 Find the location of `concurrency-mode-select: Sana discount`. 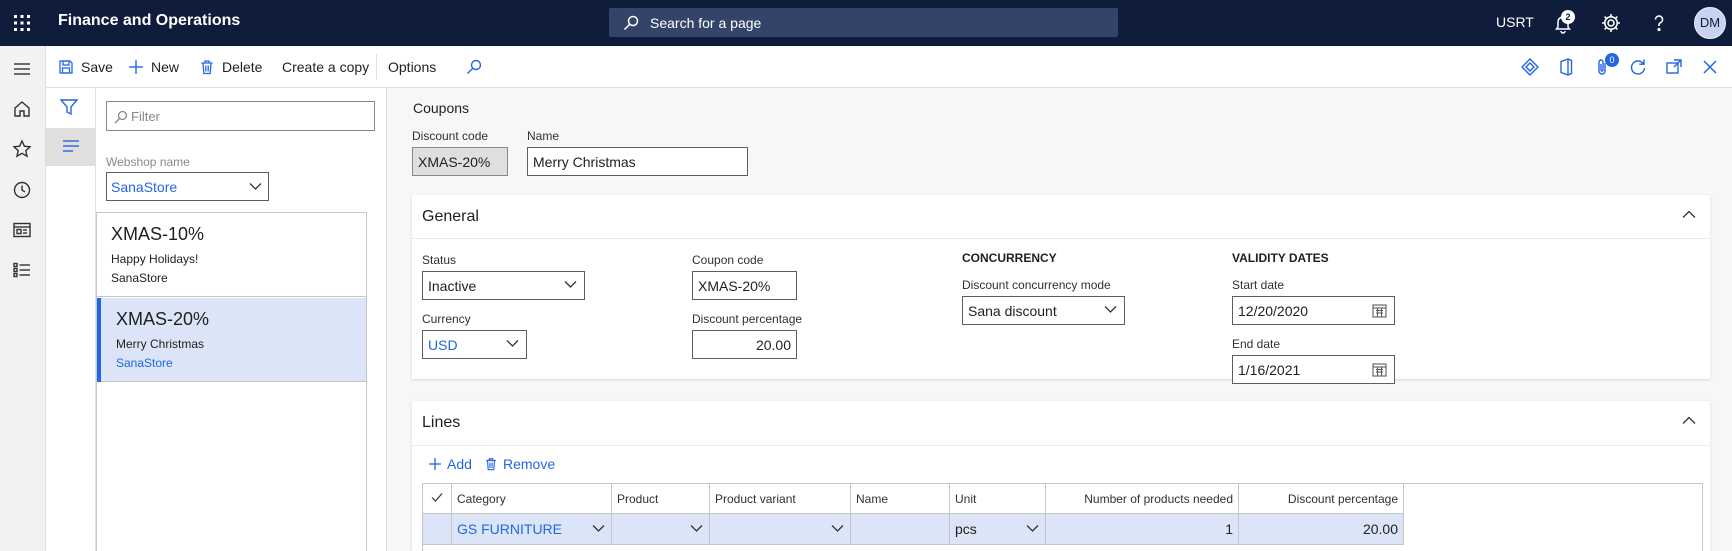

concurrency-mode-select: Sana discount is located at coordinates (1043, 310).